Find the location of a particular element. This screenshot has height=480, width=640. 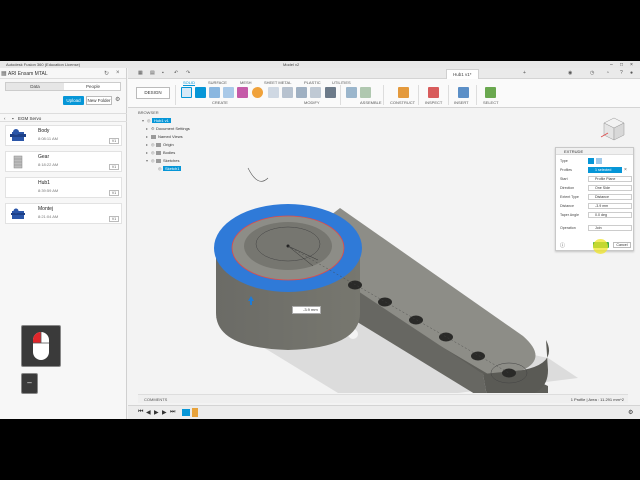

taper-angle-input: 0.0 deg is located at coordinates (610, 215).